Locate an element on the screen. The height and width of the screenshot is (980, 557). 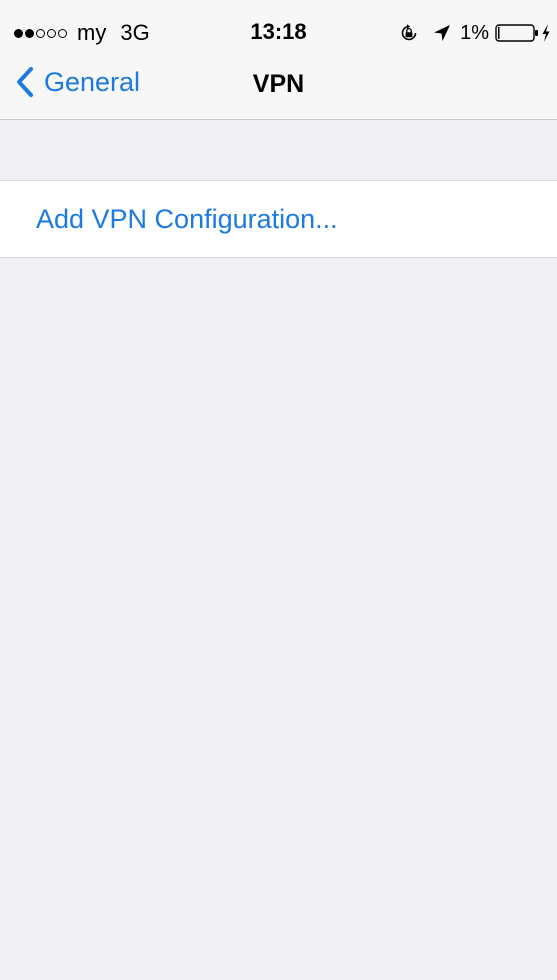
status-right: 1% is located at coordinates (474, 33).